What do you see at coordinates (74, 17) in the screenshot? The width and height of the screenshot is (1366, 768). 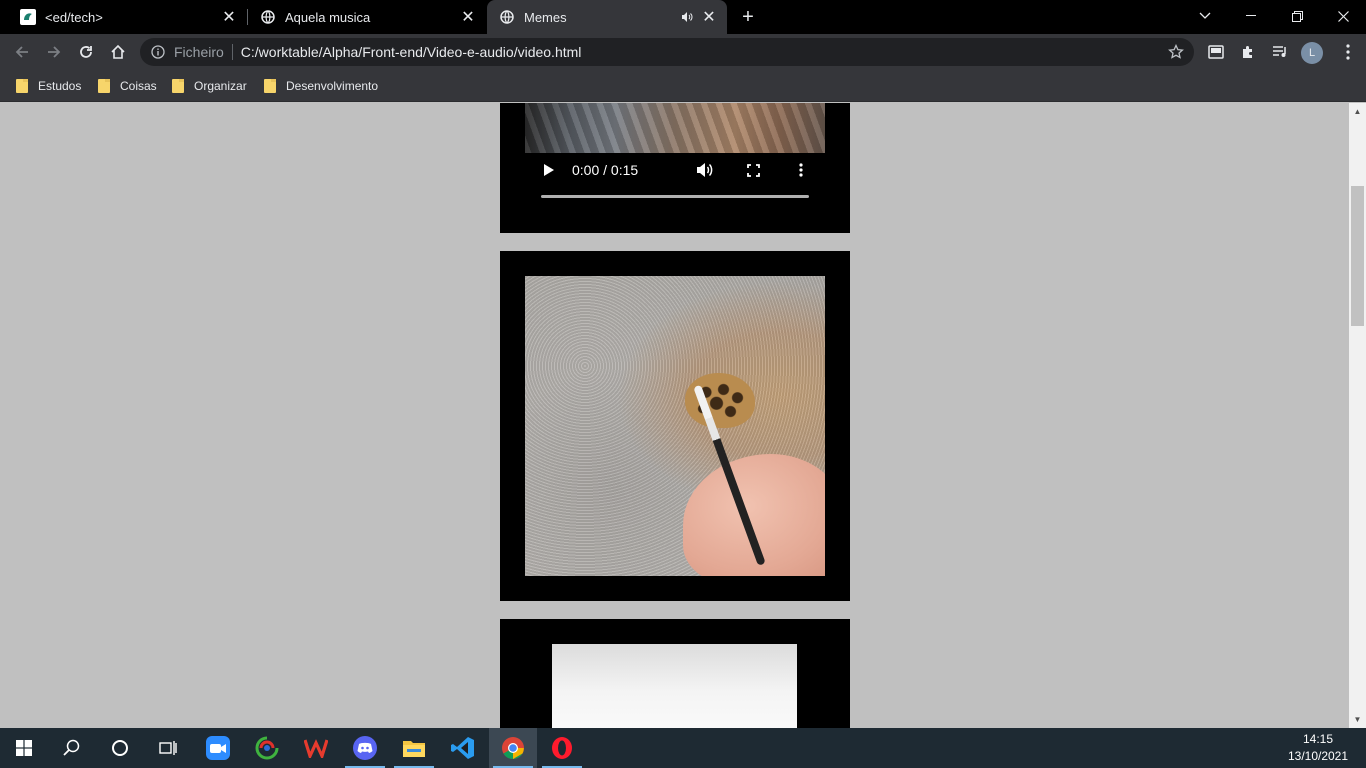 I see `tab-title: <ed/tech>` at bounding box center [74, 17].